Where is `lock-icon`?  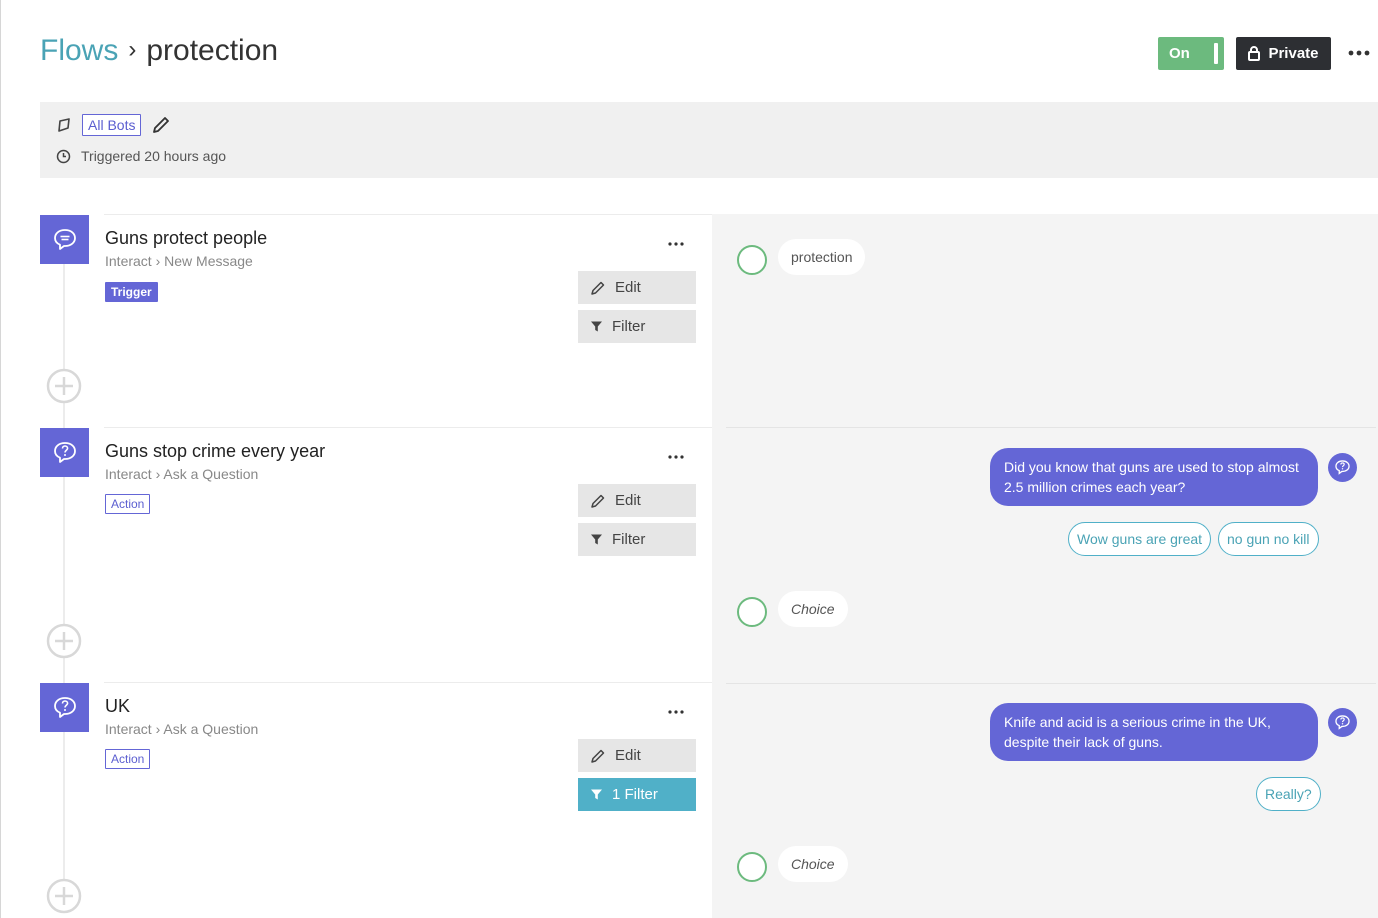
lock-icon is located at coordinates (1254, 53).